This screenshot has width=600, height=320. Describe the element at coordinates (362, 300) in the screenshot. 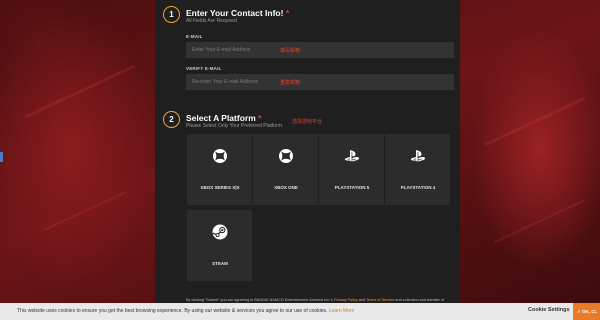

I see `consent-and: and` at that location.